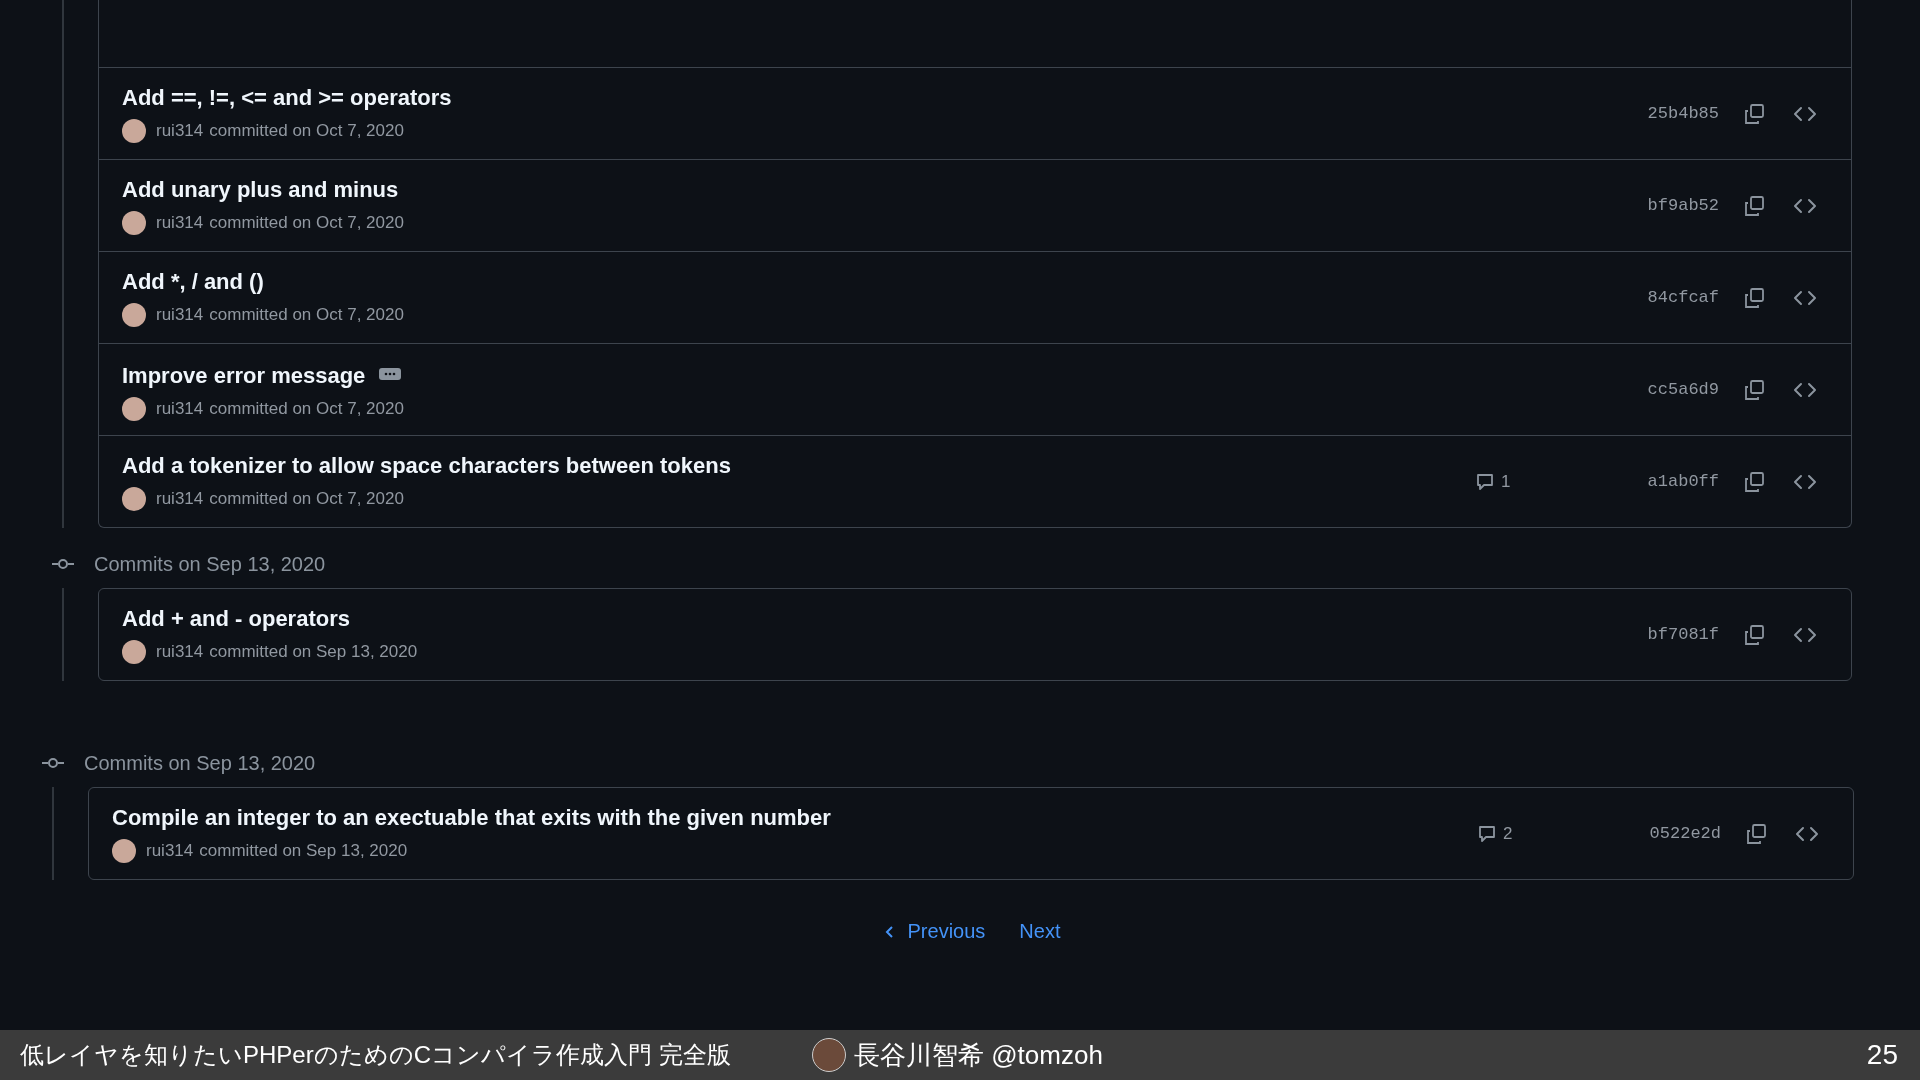 This screenshot has width=1920, height=1080. I want to click on commit-title-link: Improve error message, so click(244, 375).